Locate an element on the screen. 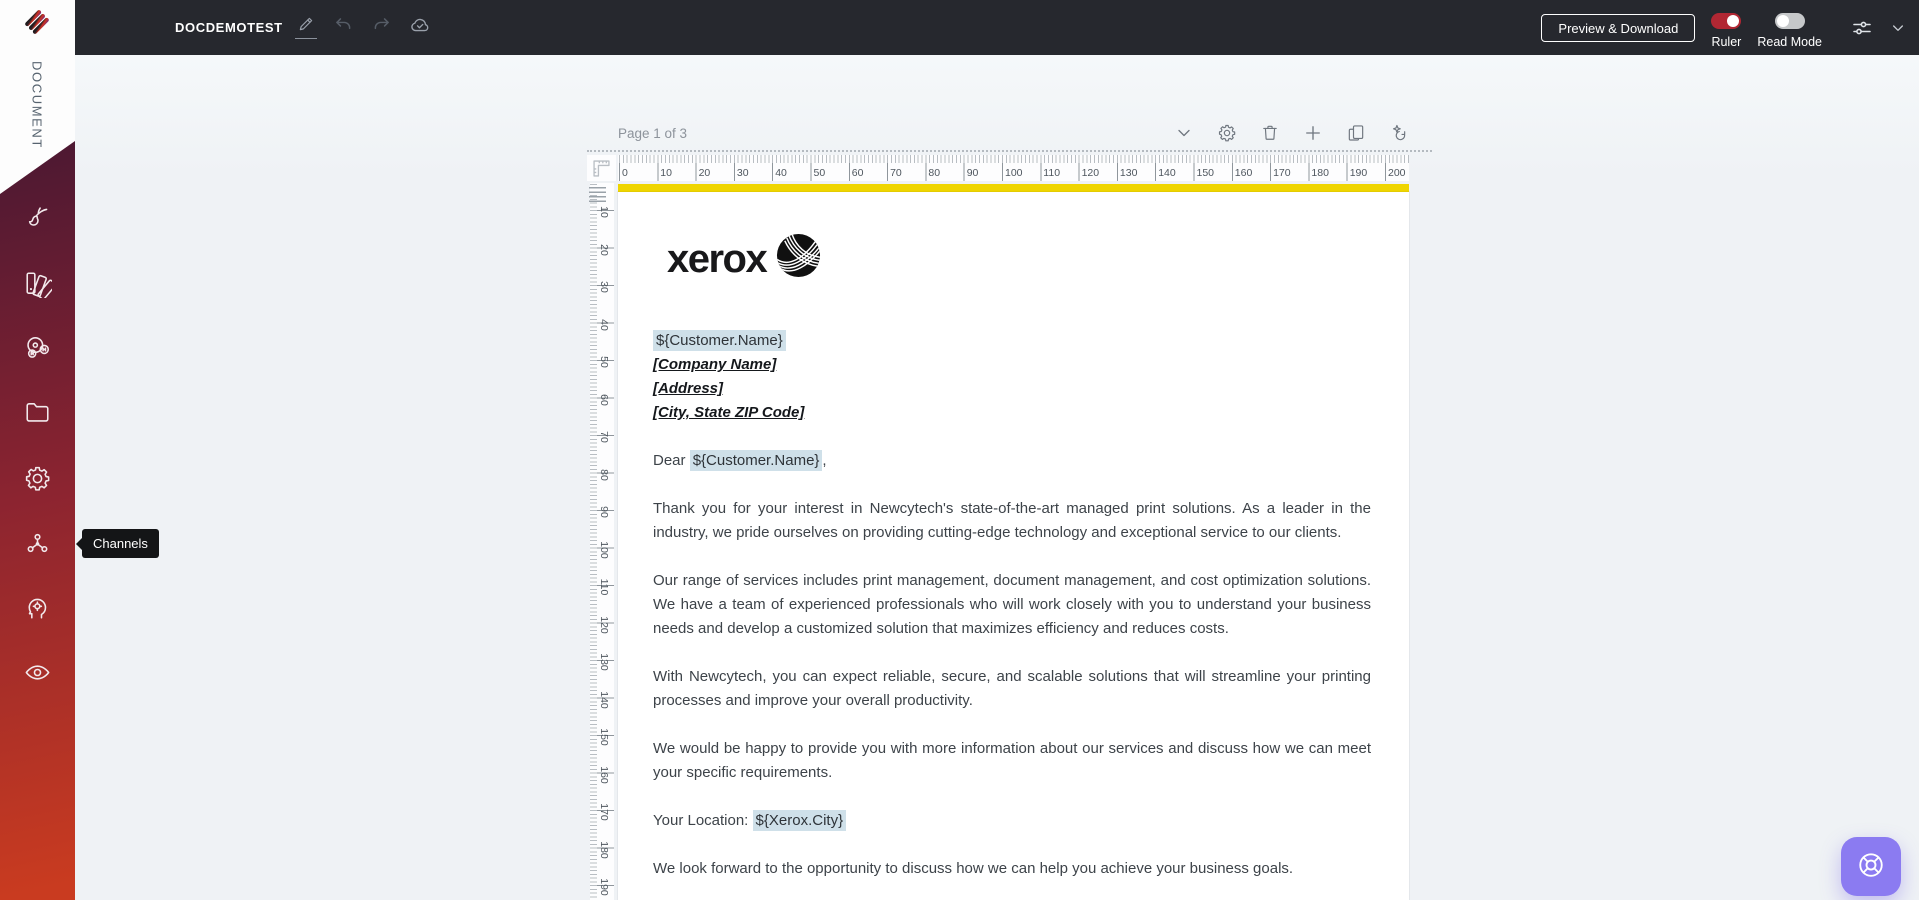 Image resolution: width=1919 pixels, height=900 pixels. salutation: Dear ${Customer.Name}, is located at coordinates (1012, 461).